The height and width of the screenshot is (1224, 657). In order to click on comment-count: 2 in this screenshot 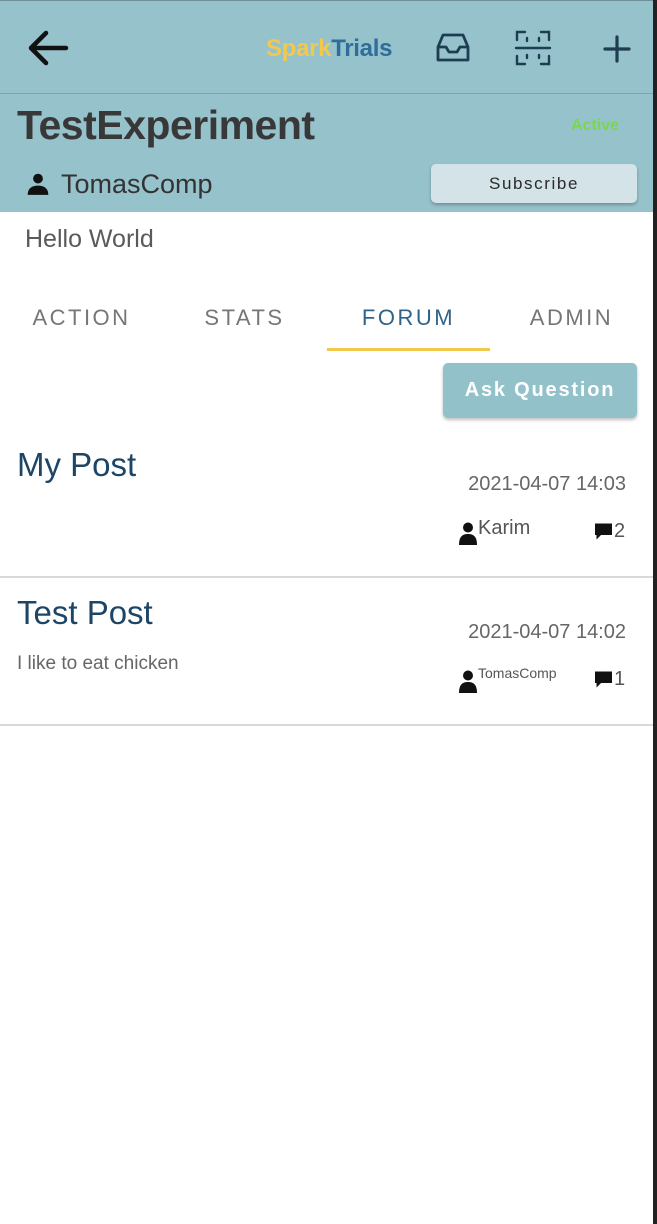, I will do `click(620, 531)`.